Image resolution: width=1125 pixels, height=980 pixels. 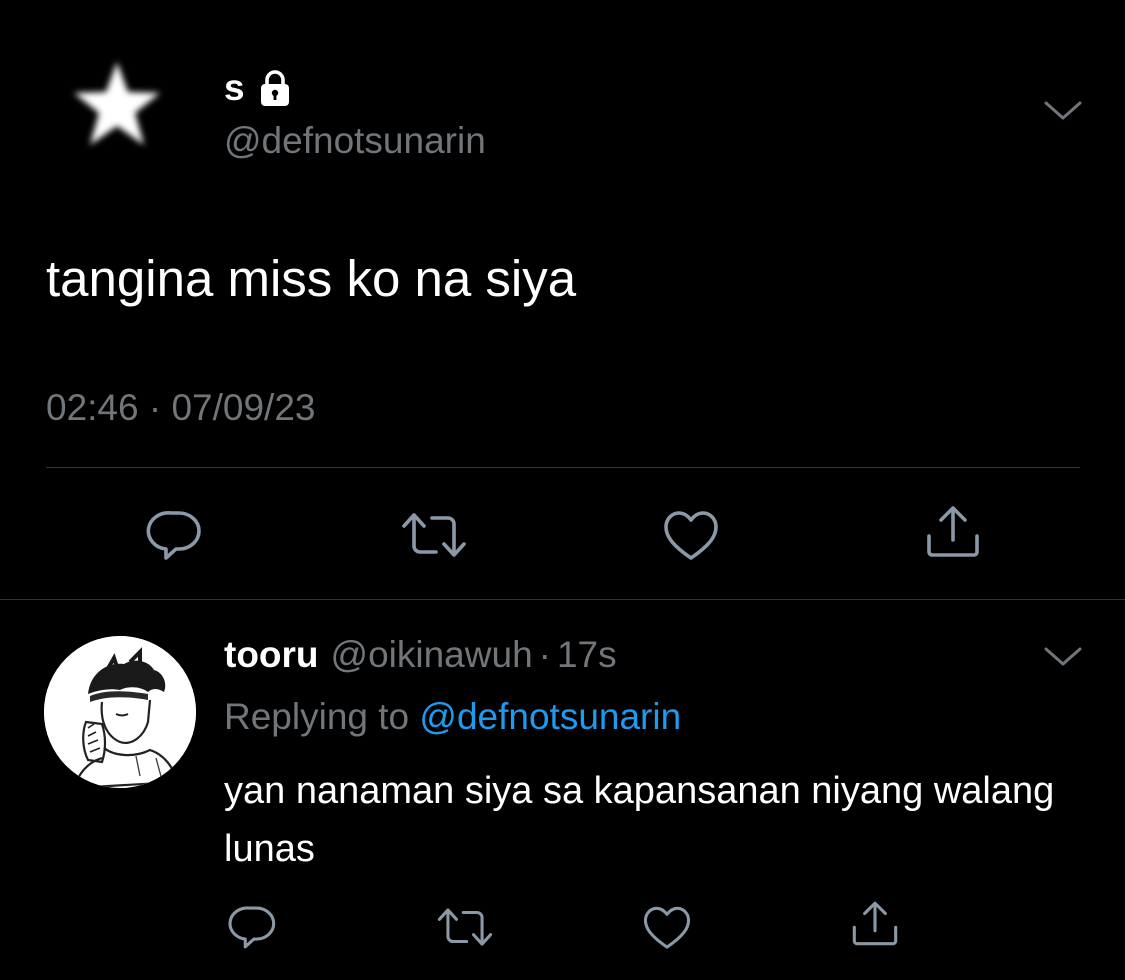 What do you see at coordinates (355, 141) in the screenshot?
I see `author-handle: @defnotsunarin` at bounding box center [355, 141].